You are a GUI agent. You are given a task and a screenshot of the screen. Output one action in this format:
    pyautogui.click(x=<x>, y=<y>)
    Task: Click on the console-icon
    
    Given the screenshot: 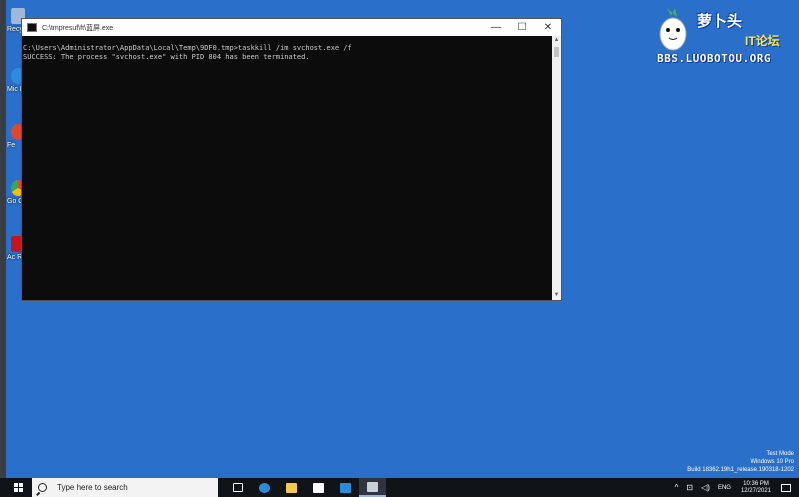 What is the action you would take?
    pyautogui.click(x=372, y=486)
    